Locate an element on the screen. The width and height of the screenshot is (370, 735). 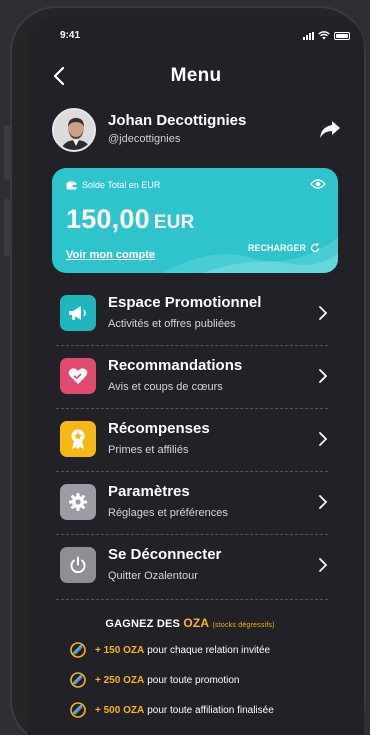
rewards-text: pour toute promotion is located at coordinates (193, 680).